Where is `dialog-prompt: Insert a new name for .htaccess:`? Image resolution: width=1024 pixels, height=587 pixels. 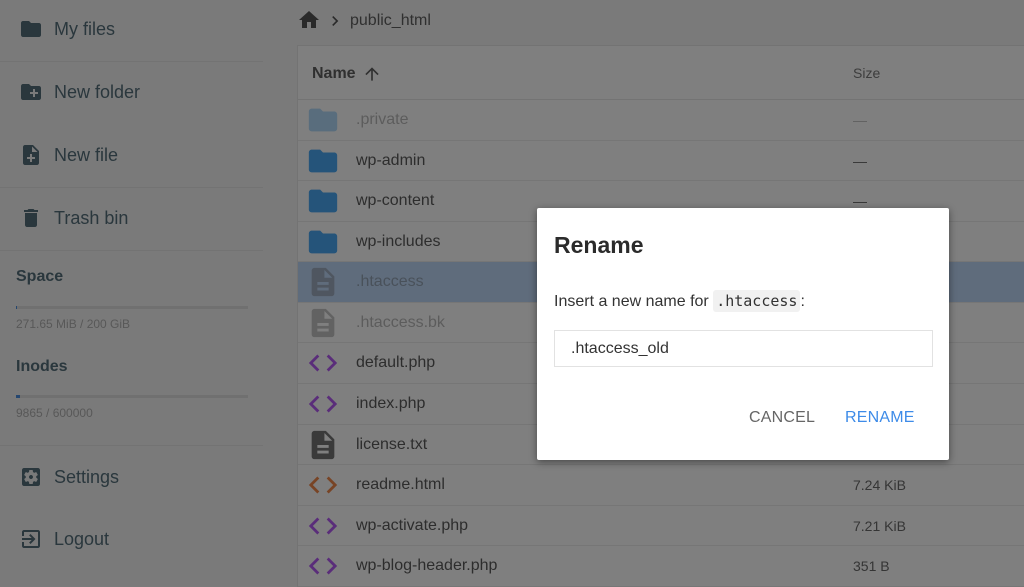
dialog-prompt: Insert a new name for .htaccess: is located at coordinates (679, 301).